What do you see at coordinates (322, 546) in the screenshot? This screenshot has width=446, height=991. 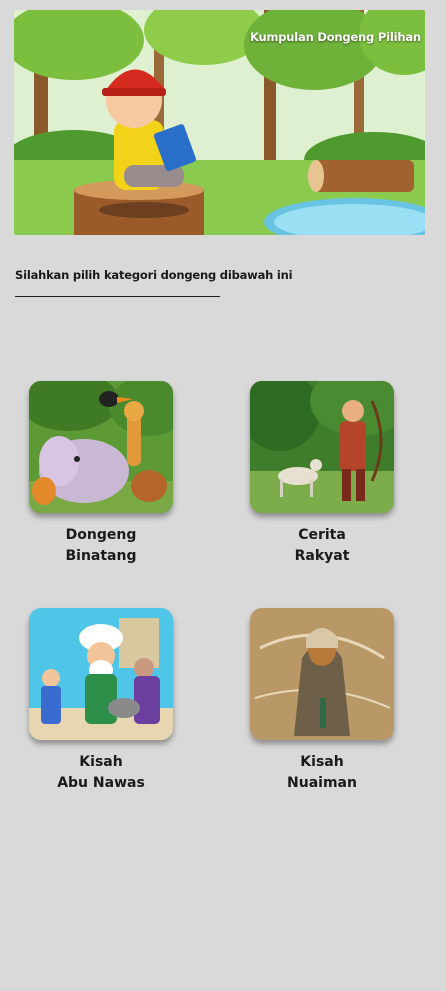 I see `category-label: Cerita Rakyat` at bounding box center [322, 546].